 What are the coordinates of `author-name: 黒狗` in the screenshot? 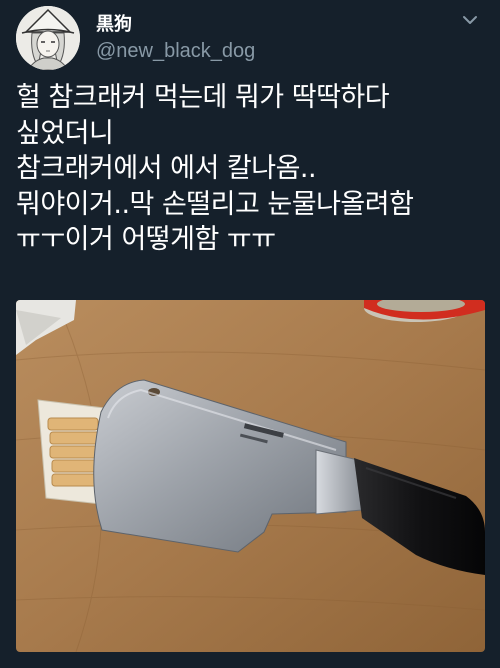 It's located at (114, 23).